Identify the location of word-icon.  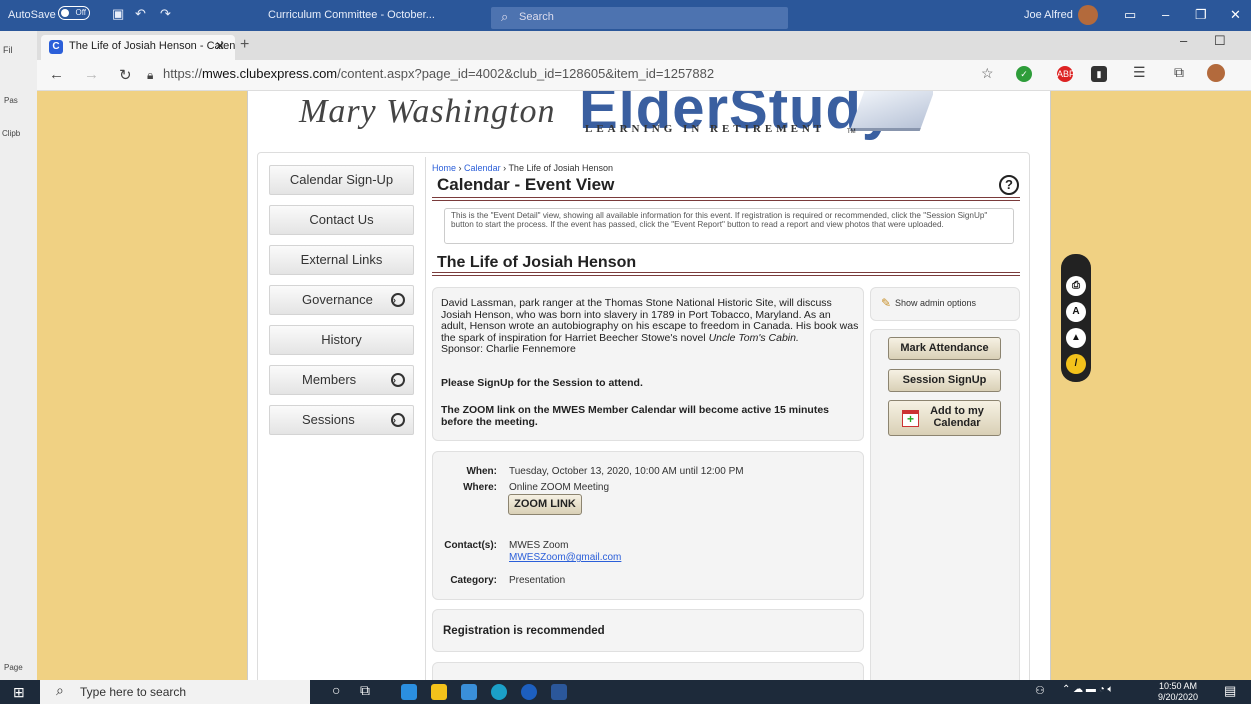
(559, 692).